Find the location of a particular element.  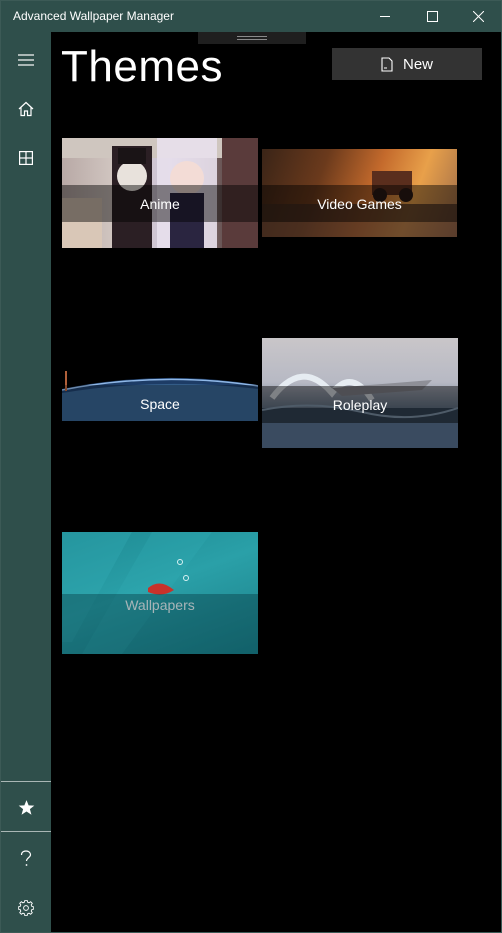

theme-tile-video-games: Video Games is located at coordinates (359, 193).